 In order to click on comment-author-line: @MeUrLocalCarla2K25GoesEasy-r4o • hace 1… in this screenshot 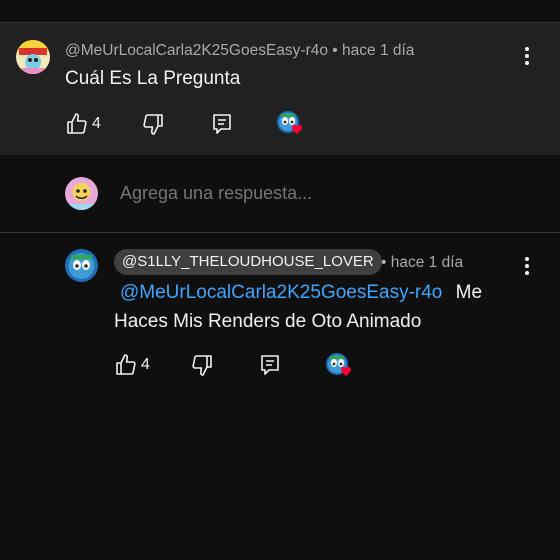, I will do `click(240, 50)`.